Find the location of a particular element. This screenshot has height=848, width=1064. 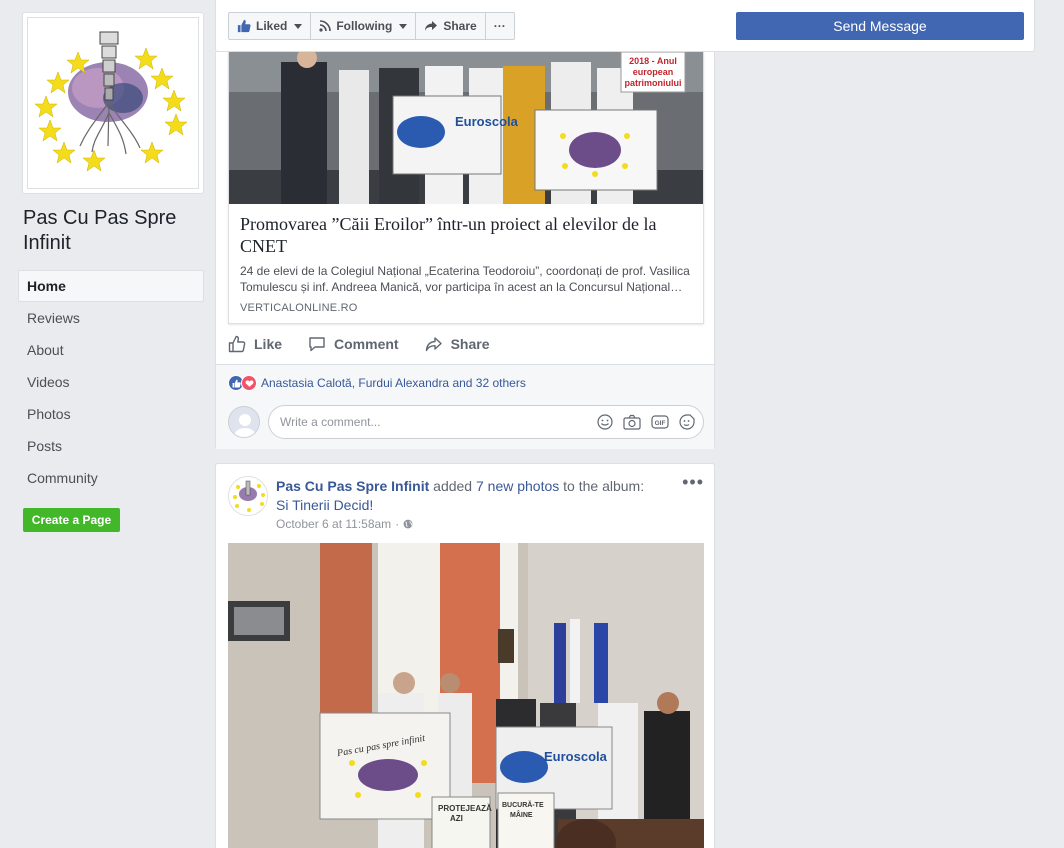

to-album-text: to the album: is located at coordinates (604, 486).